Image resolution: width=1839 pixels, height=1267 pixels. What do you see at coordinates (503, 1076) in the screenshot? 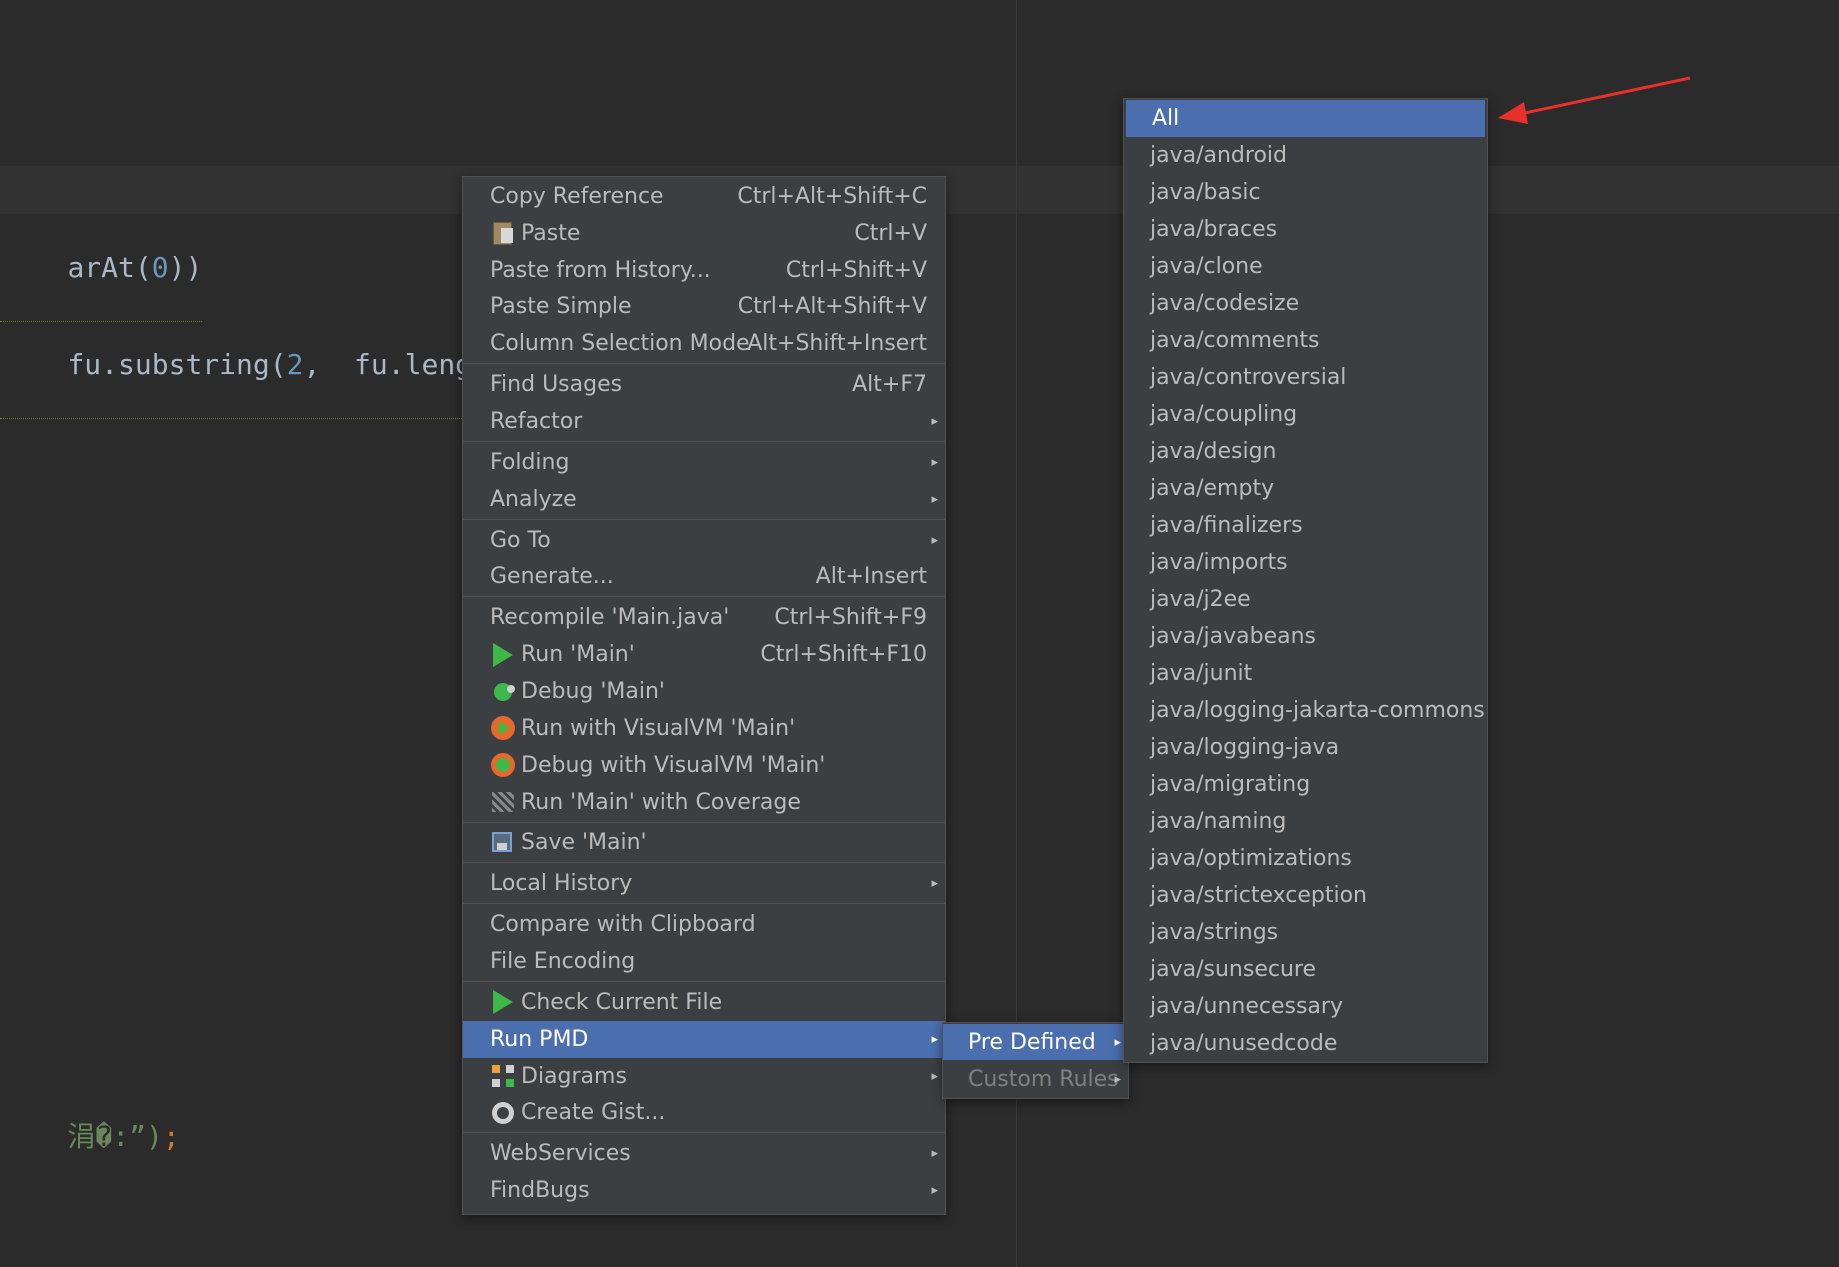
I see `diagrams-icon` at bounding box center [503, 1076].